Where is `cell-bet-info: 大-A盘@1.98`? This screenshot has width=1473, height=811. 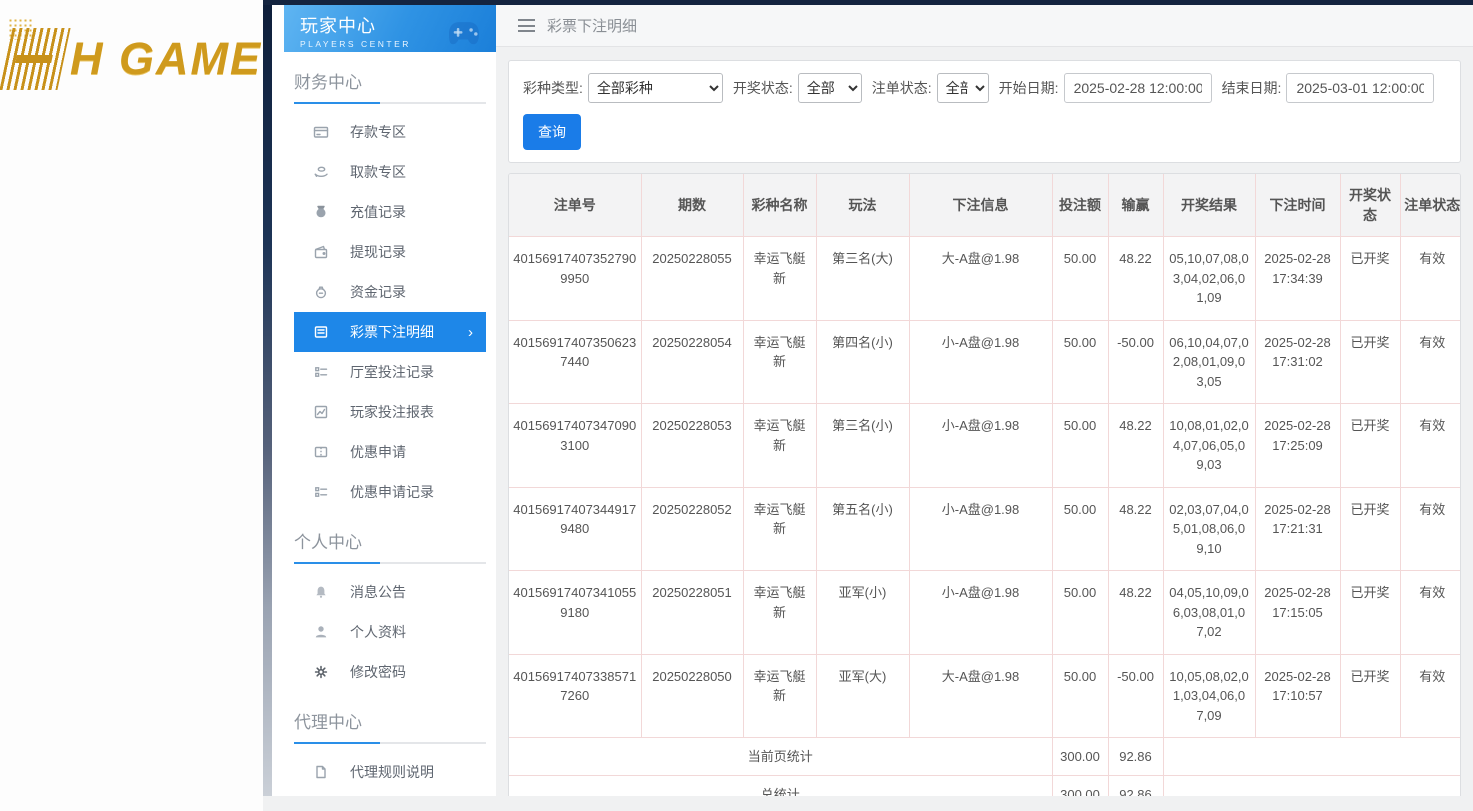 cell-bet-info: 大-A盘@1.98 is located at coordinates (981, 278).